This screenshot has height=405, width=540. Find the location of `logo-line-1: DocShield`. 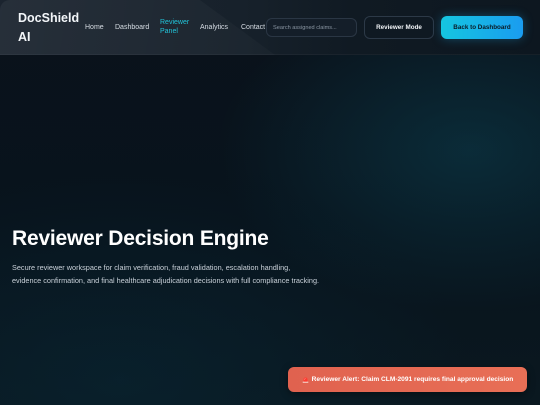

logo-line-1: DocShield is located at coordinates (49, 18).